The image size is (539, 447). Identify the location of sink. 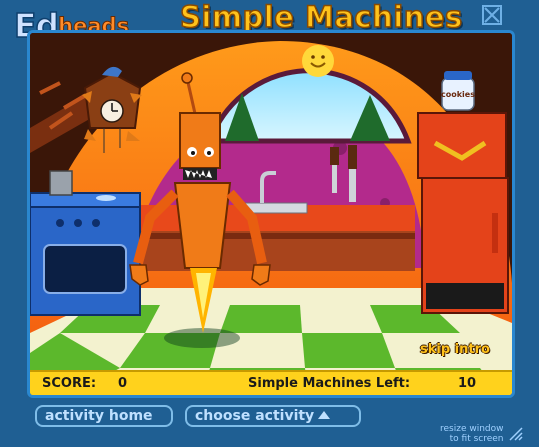
(276, 208).